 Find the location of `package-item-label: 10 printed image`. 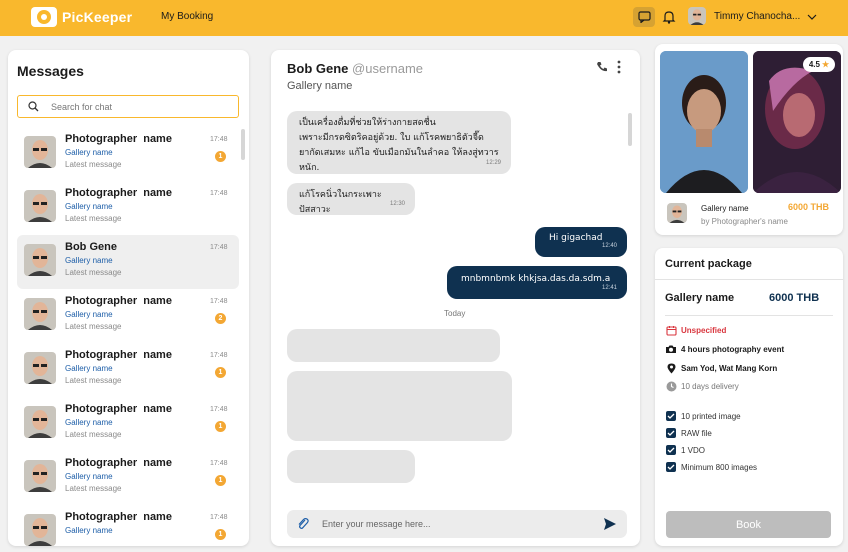

package-item-label: 10 printed image is located at coordinates (711, 416).